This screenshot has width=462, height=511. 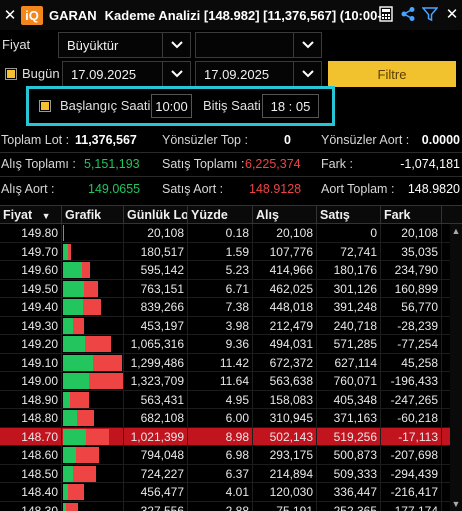 I want to click on diff-cell: -177,174, so click(x=411, y=506).